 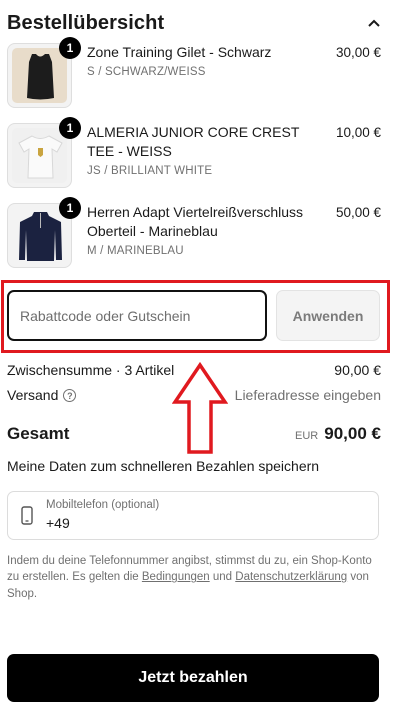 I want to click on legal-text-part: und, so click(x=222, y=577).